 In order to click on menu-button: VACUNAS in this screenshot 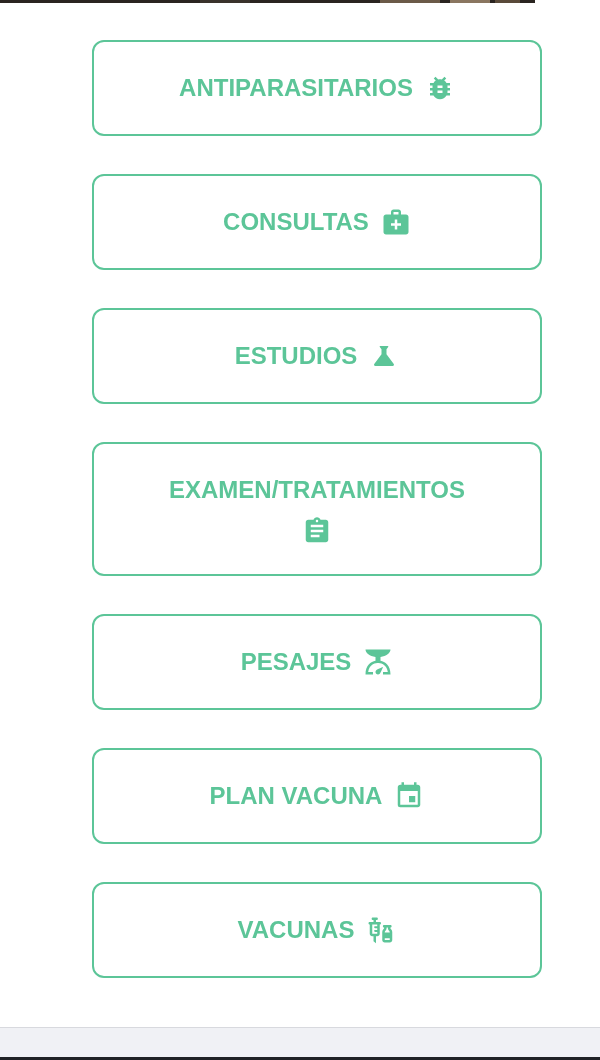, I will do `click(317, 930)`.